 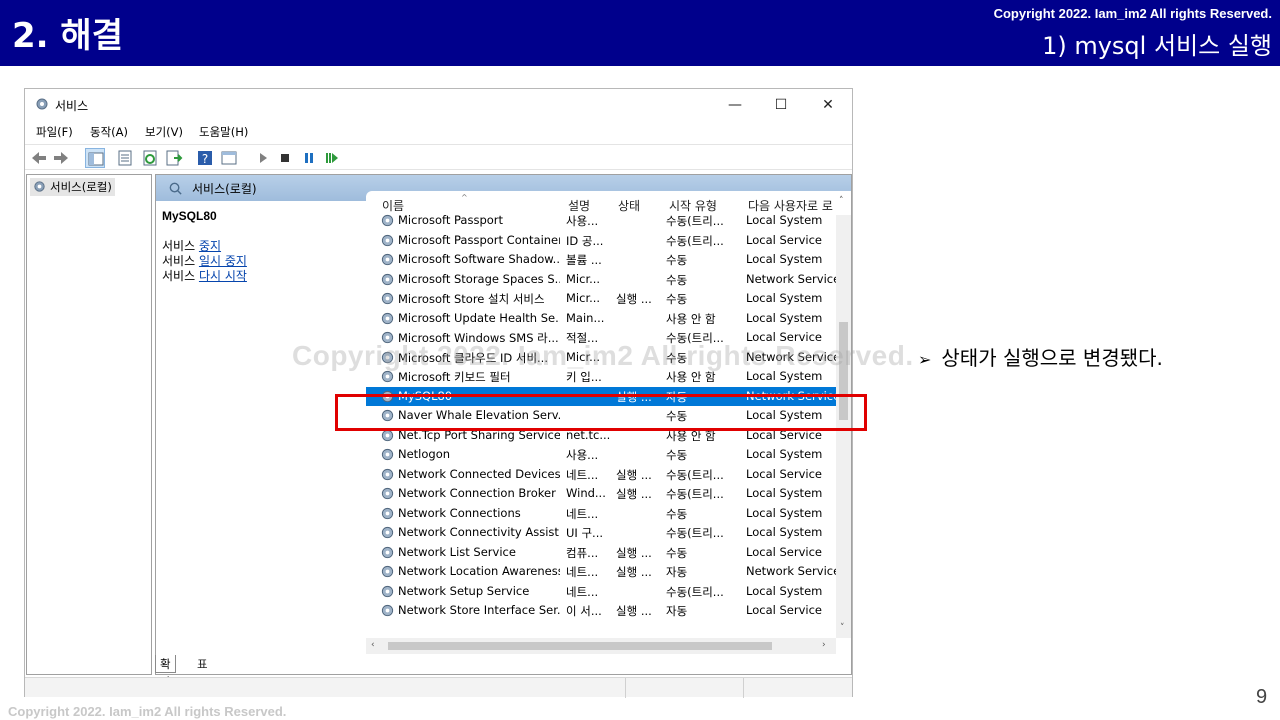 What do you see at coordinates (125, 158) in the screenshot?
I see `properties-icon` at bounding box center [125, 158].